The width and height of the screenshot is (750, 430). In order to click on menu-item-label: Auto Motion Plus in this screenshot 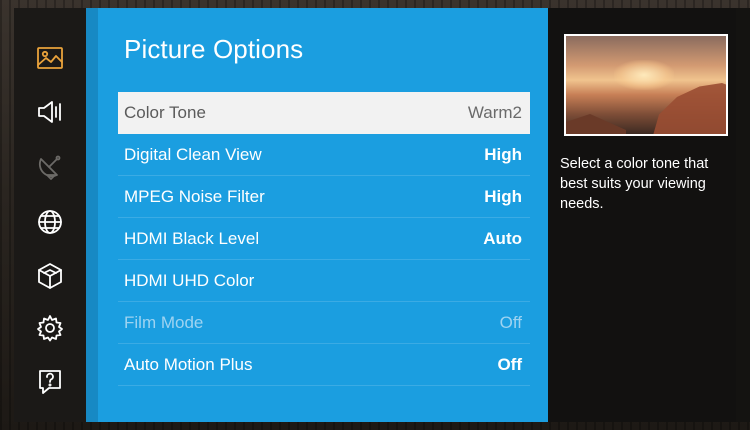, I will do `click(188, 364)`.